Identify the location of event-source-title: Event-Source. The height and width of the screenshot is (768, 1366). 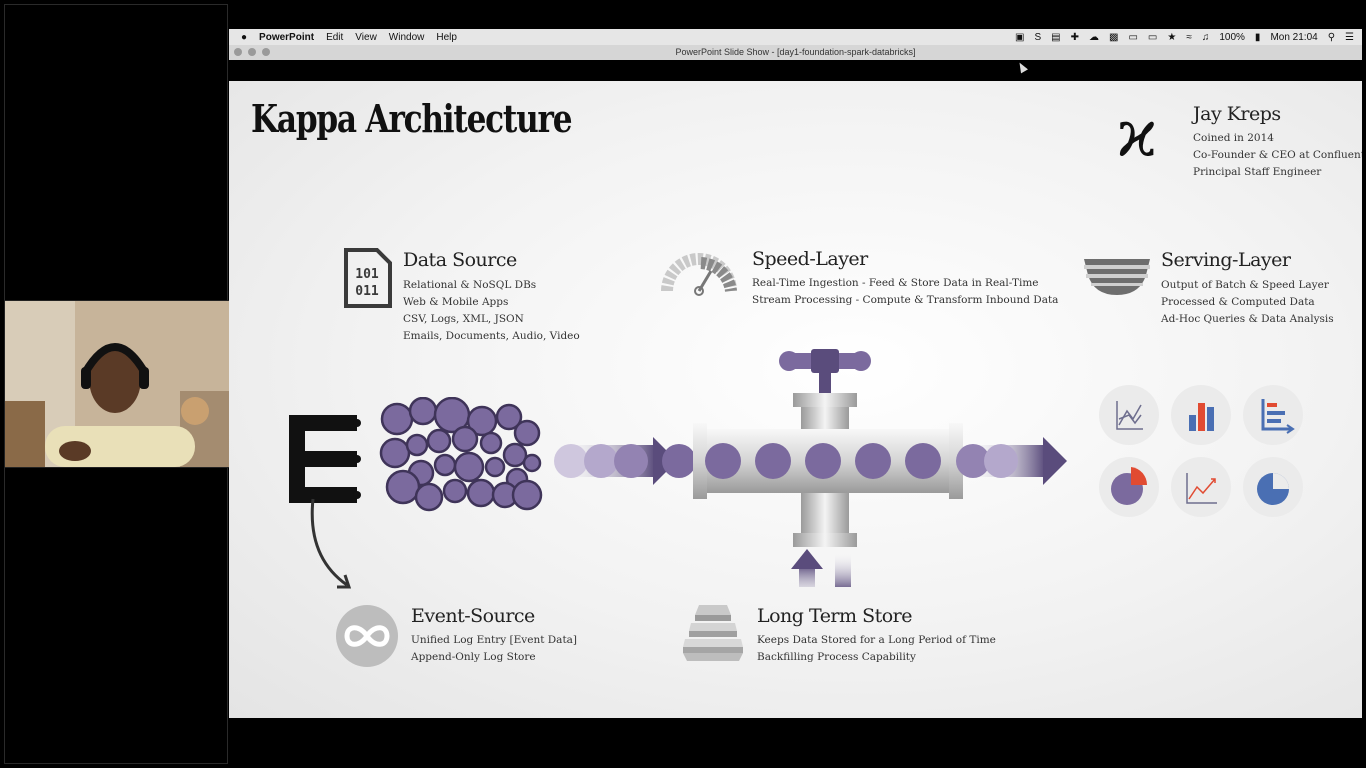
(473, 616).